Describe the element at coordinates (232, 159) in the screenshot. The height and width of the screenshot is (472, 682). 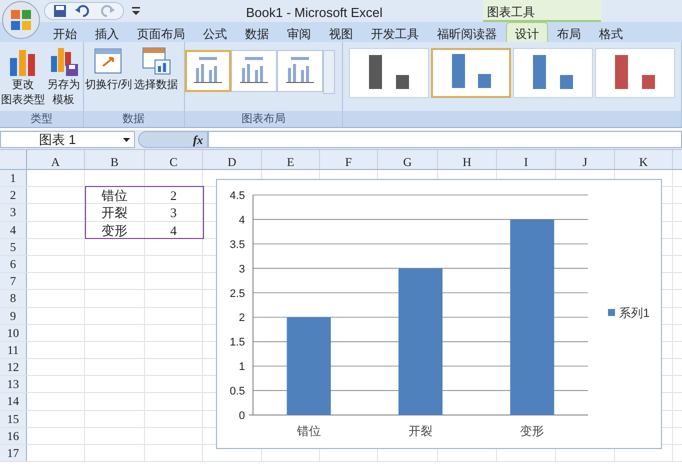
I see `column-header: D` at that location.